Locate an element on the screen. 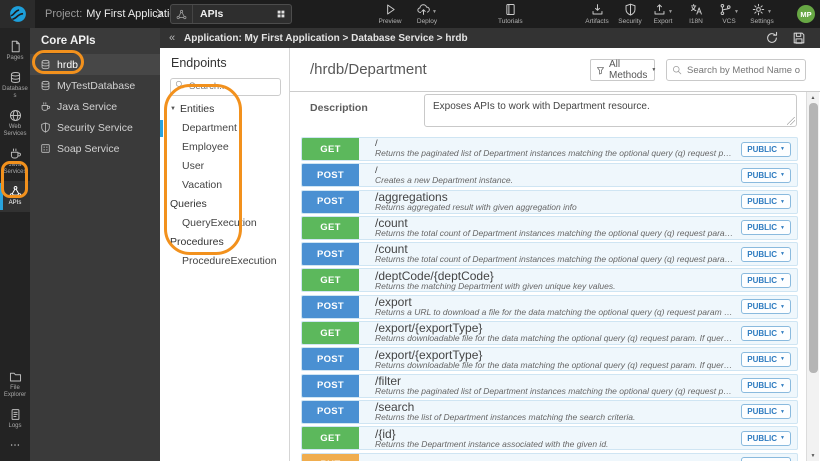 The height and width of the screenshot is (461, 820). sidebar-item-file-explorer: File Explorer is located at coordinates (15, 385).